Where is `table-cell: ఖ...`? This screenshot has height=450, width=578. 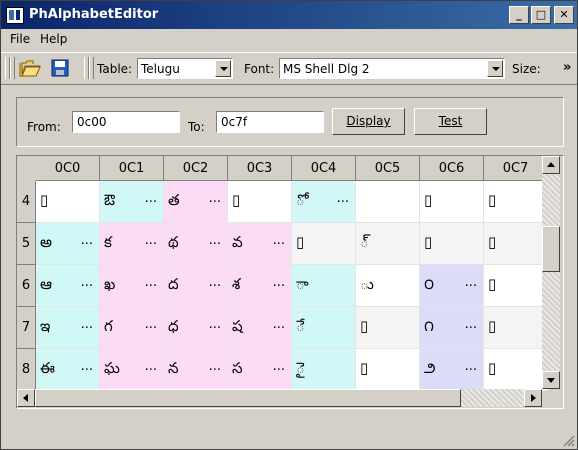
table-cell: ఖ... is located at coordinates (132, 286).